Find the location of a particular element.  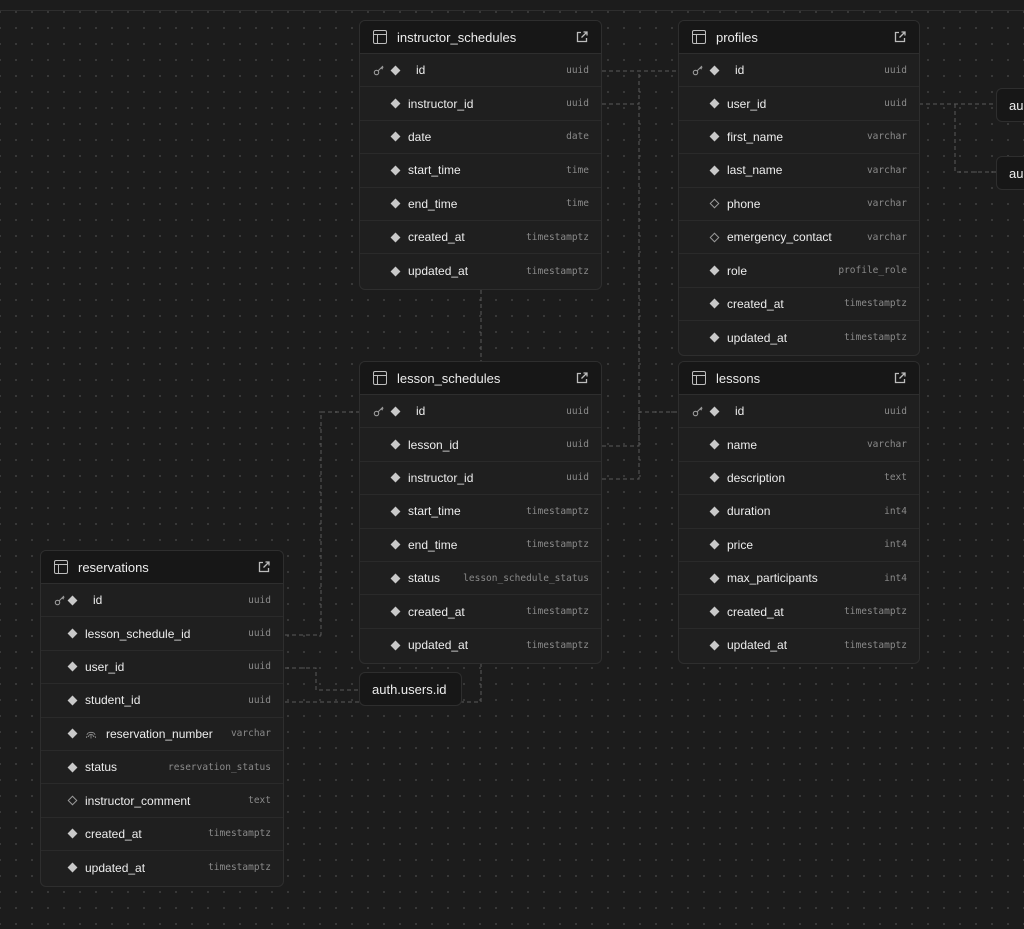

primary-key-icon is located at coordinates (699, 70).